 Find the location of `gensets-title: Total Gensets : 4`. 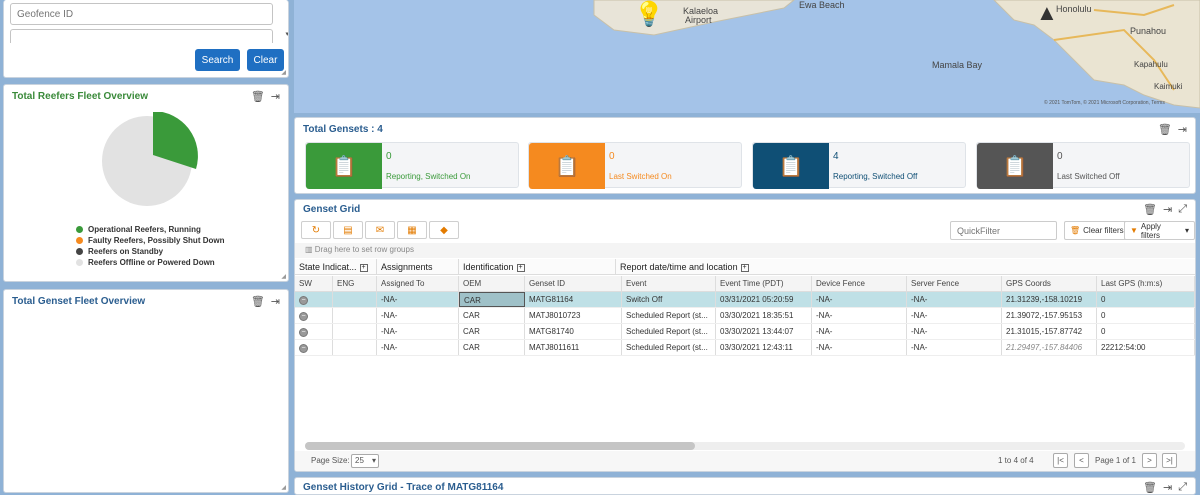

gensets-title: Total Gensets : 4 is located at coordinates (343, 129).